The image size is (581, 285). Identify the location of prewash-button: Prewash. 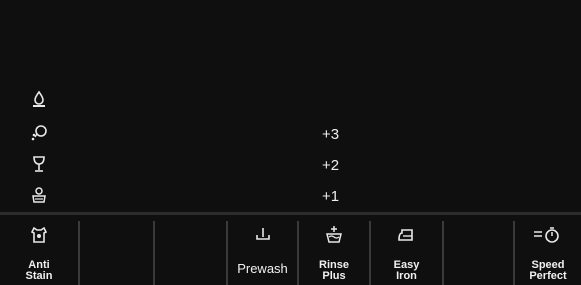
(262, 250).